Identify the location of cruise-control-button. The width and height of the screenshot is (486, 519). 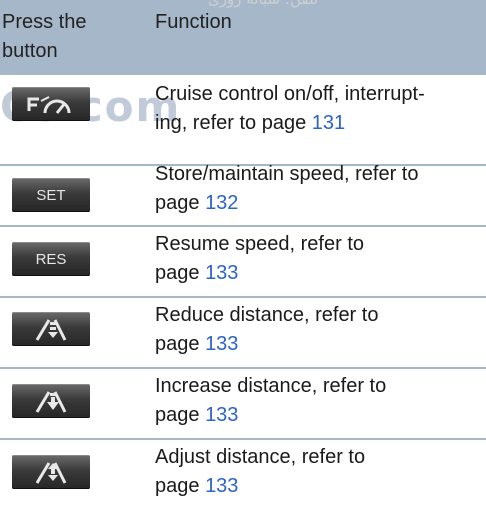
(51, 104).